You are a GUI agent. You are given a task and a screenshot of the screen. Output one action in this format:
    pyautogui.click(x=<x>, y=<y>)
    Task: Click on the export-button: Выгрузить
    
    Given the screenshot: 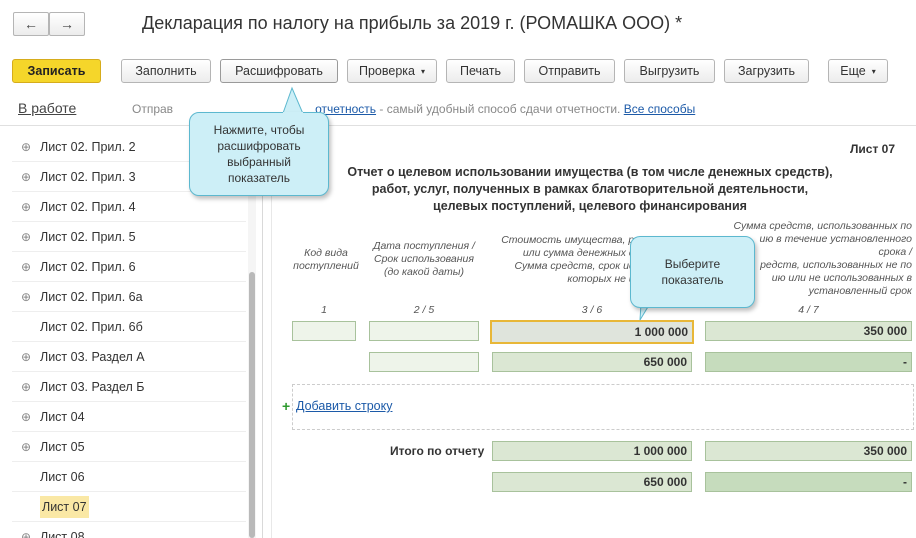 What is the action you would take?
    pyautogui.click(x=669, y=71)
    